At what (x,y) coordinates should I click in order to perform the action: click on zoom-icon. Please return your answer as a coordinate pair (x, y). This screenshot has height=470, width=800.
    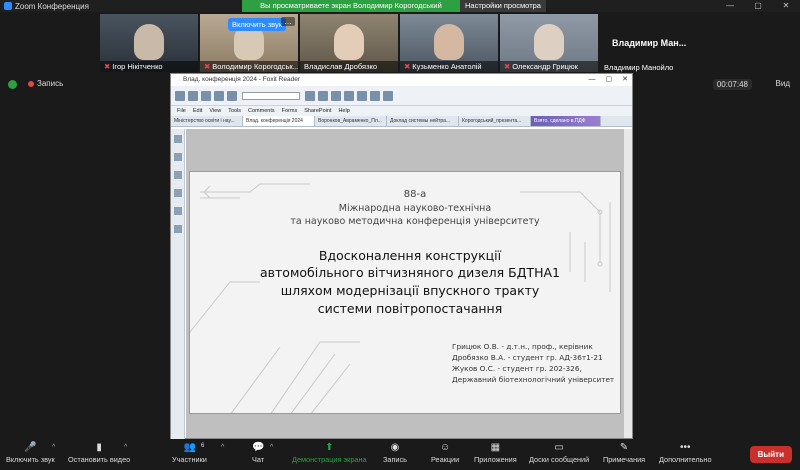
    Looking at the image, I should click on (323, 95).